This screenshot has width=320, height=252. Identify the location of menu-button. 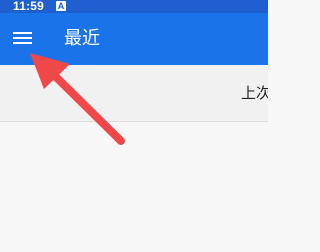
(23, 38).